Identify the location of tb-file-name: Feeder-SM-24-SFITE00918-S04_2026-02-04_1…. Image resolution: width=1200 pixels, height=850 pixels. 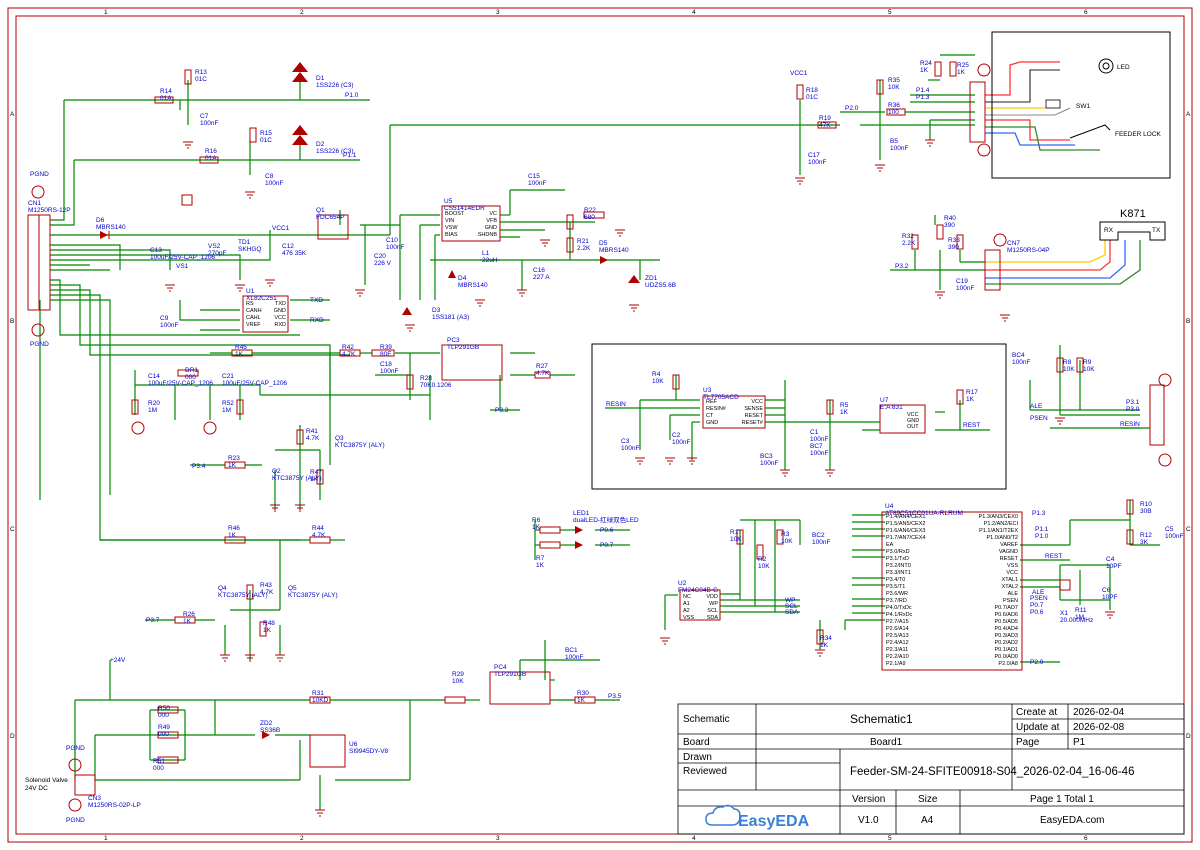
(992, 772).